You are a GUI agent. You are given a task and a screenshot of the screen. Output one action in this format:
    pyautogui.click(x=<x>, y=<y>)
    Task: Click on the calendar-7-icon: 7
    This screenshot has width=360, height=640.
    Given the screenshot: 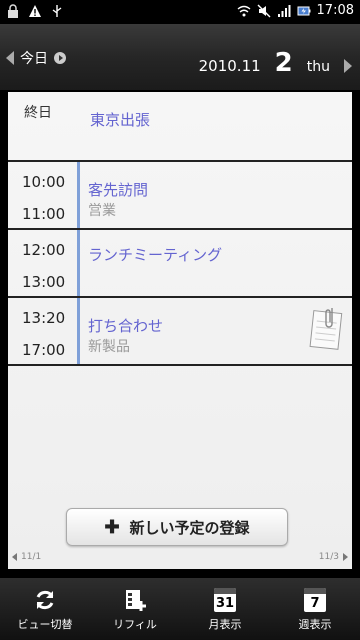 What is the action you would take?
    pyautogui.click(x=315, y=599)
    